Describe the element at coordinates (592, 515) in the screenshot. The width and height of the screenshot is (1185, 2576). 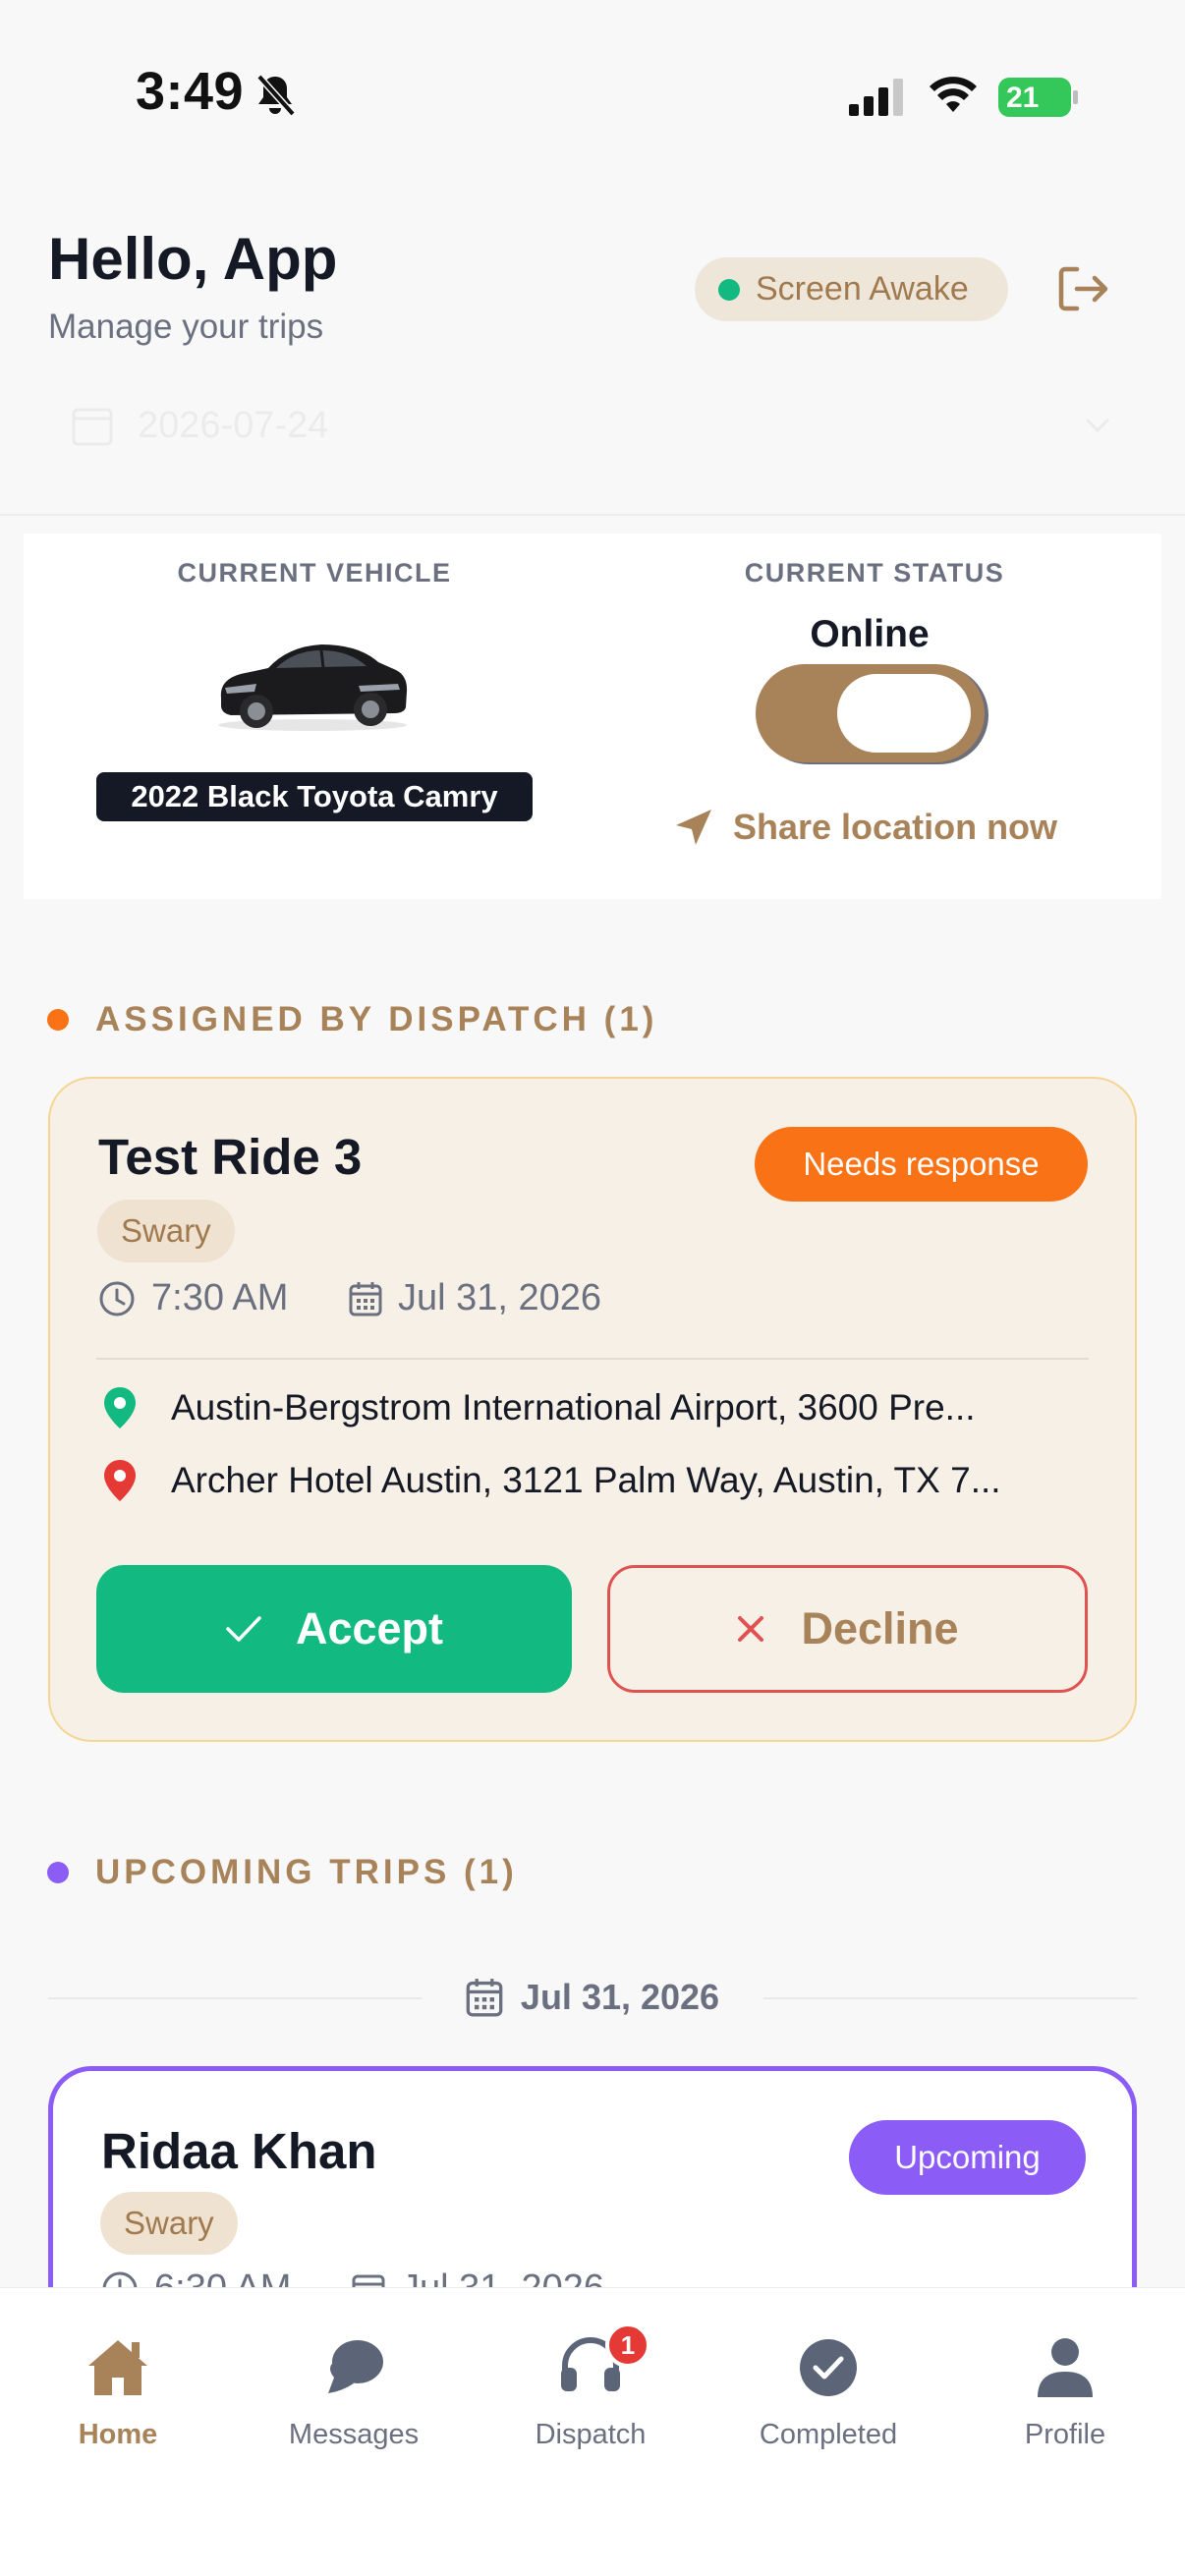
I see `header-divider` at that location.